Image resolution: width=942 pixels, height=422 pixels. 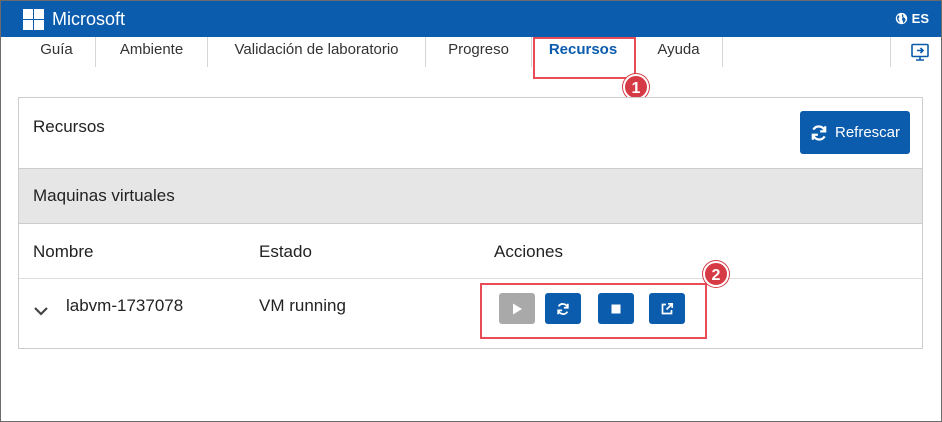 I want to click on tab-ambiente: Ambiente, so click(x=152, y=52).